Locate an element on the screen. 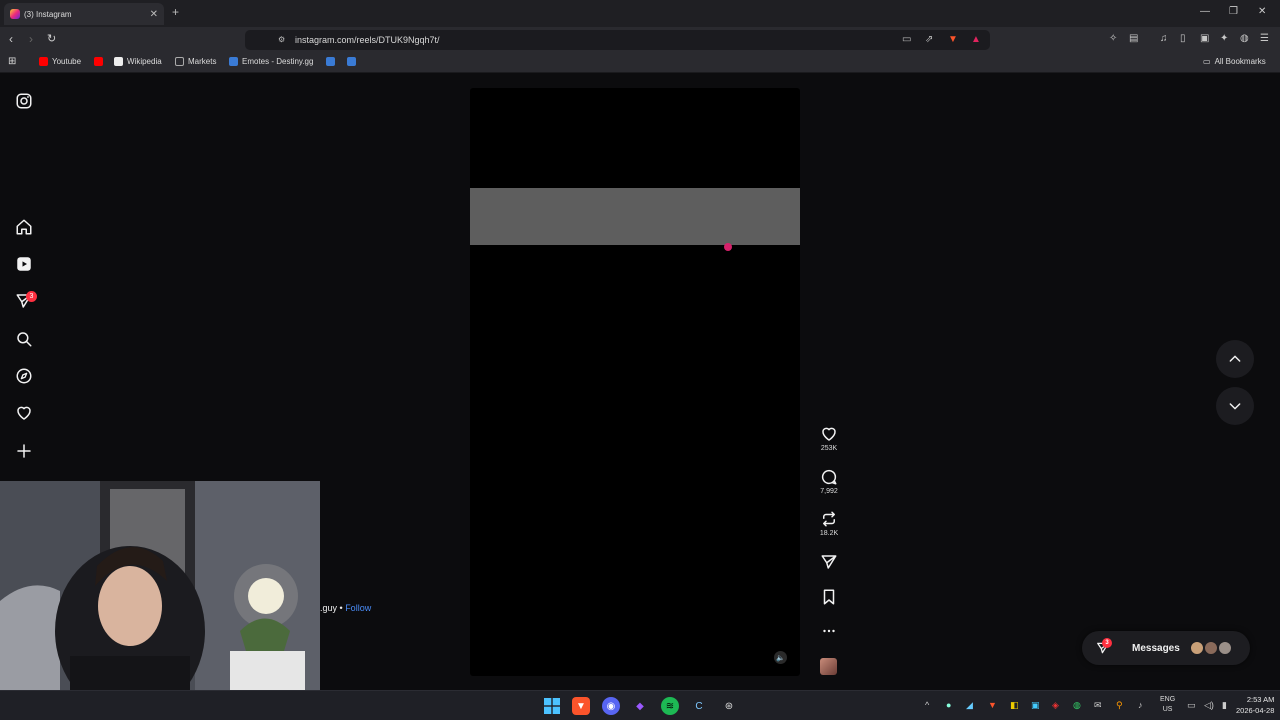 The width and height of the screenshot is (1280, 720). save-button is located at coordinates (829, 597).